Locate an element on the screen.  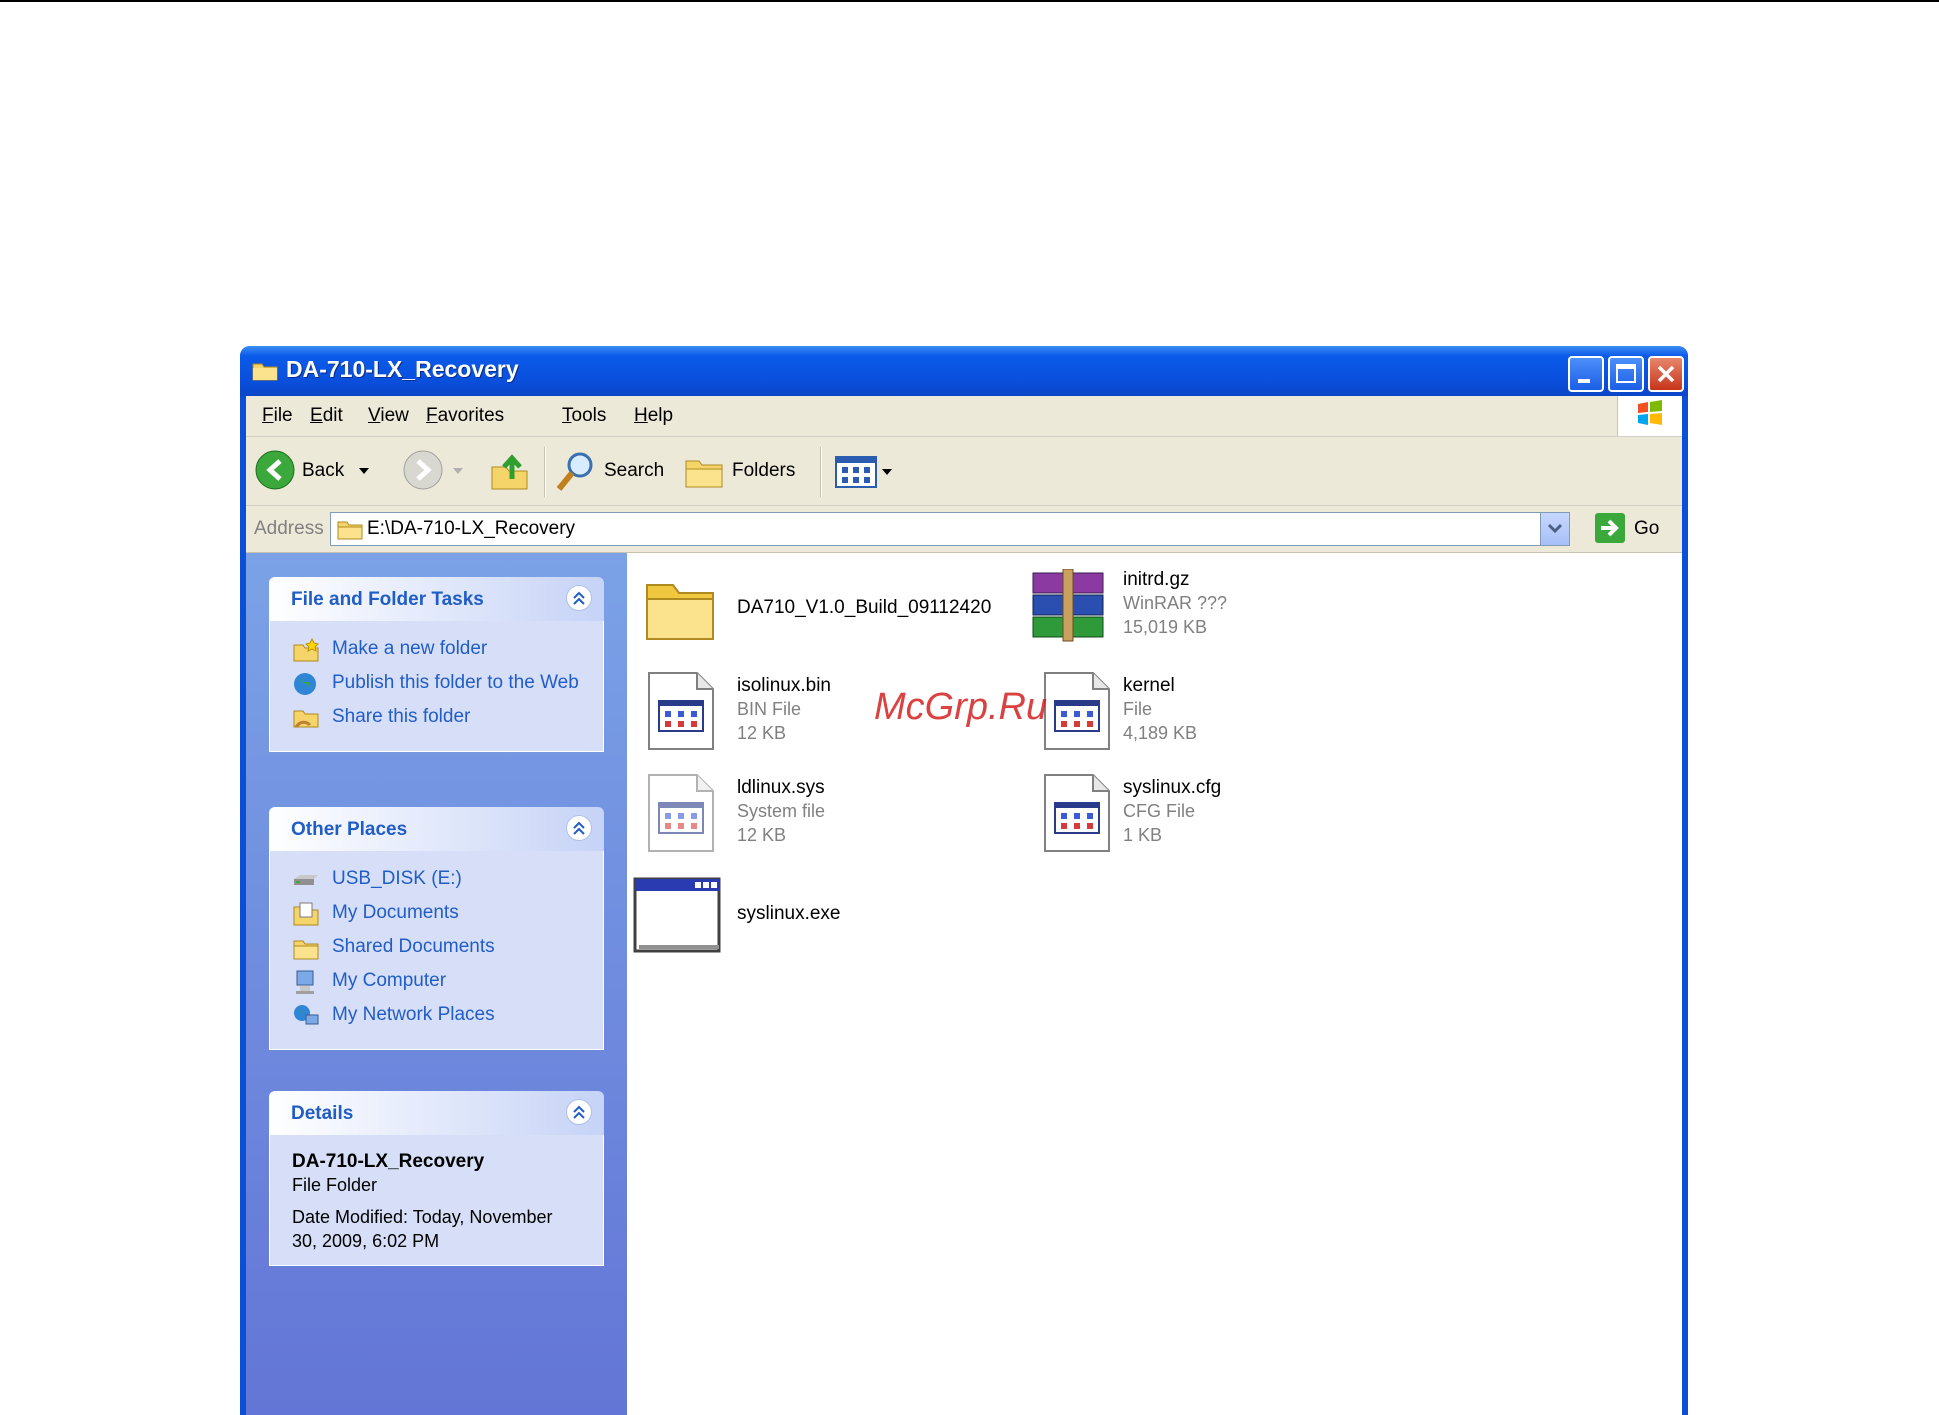
place-shared-documents: Shared Documents is located at coordinates (438, 949).